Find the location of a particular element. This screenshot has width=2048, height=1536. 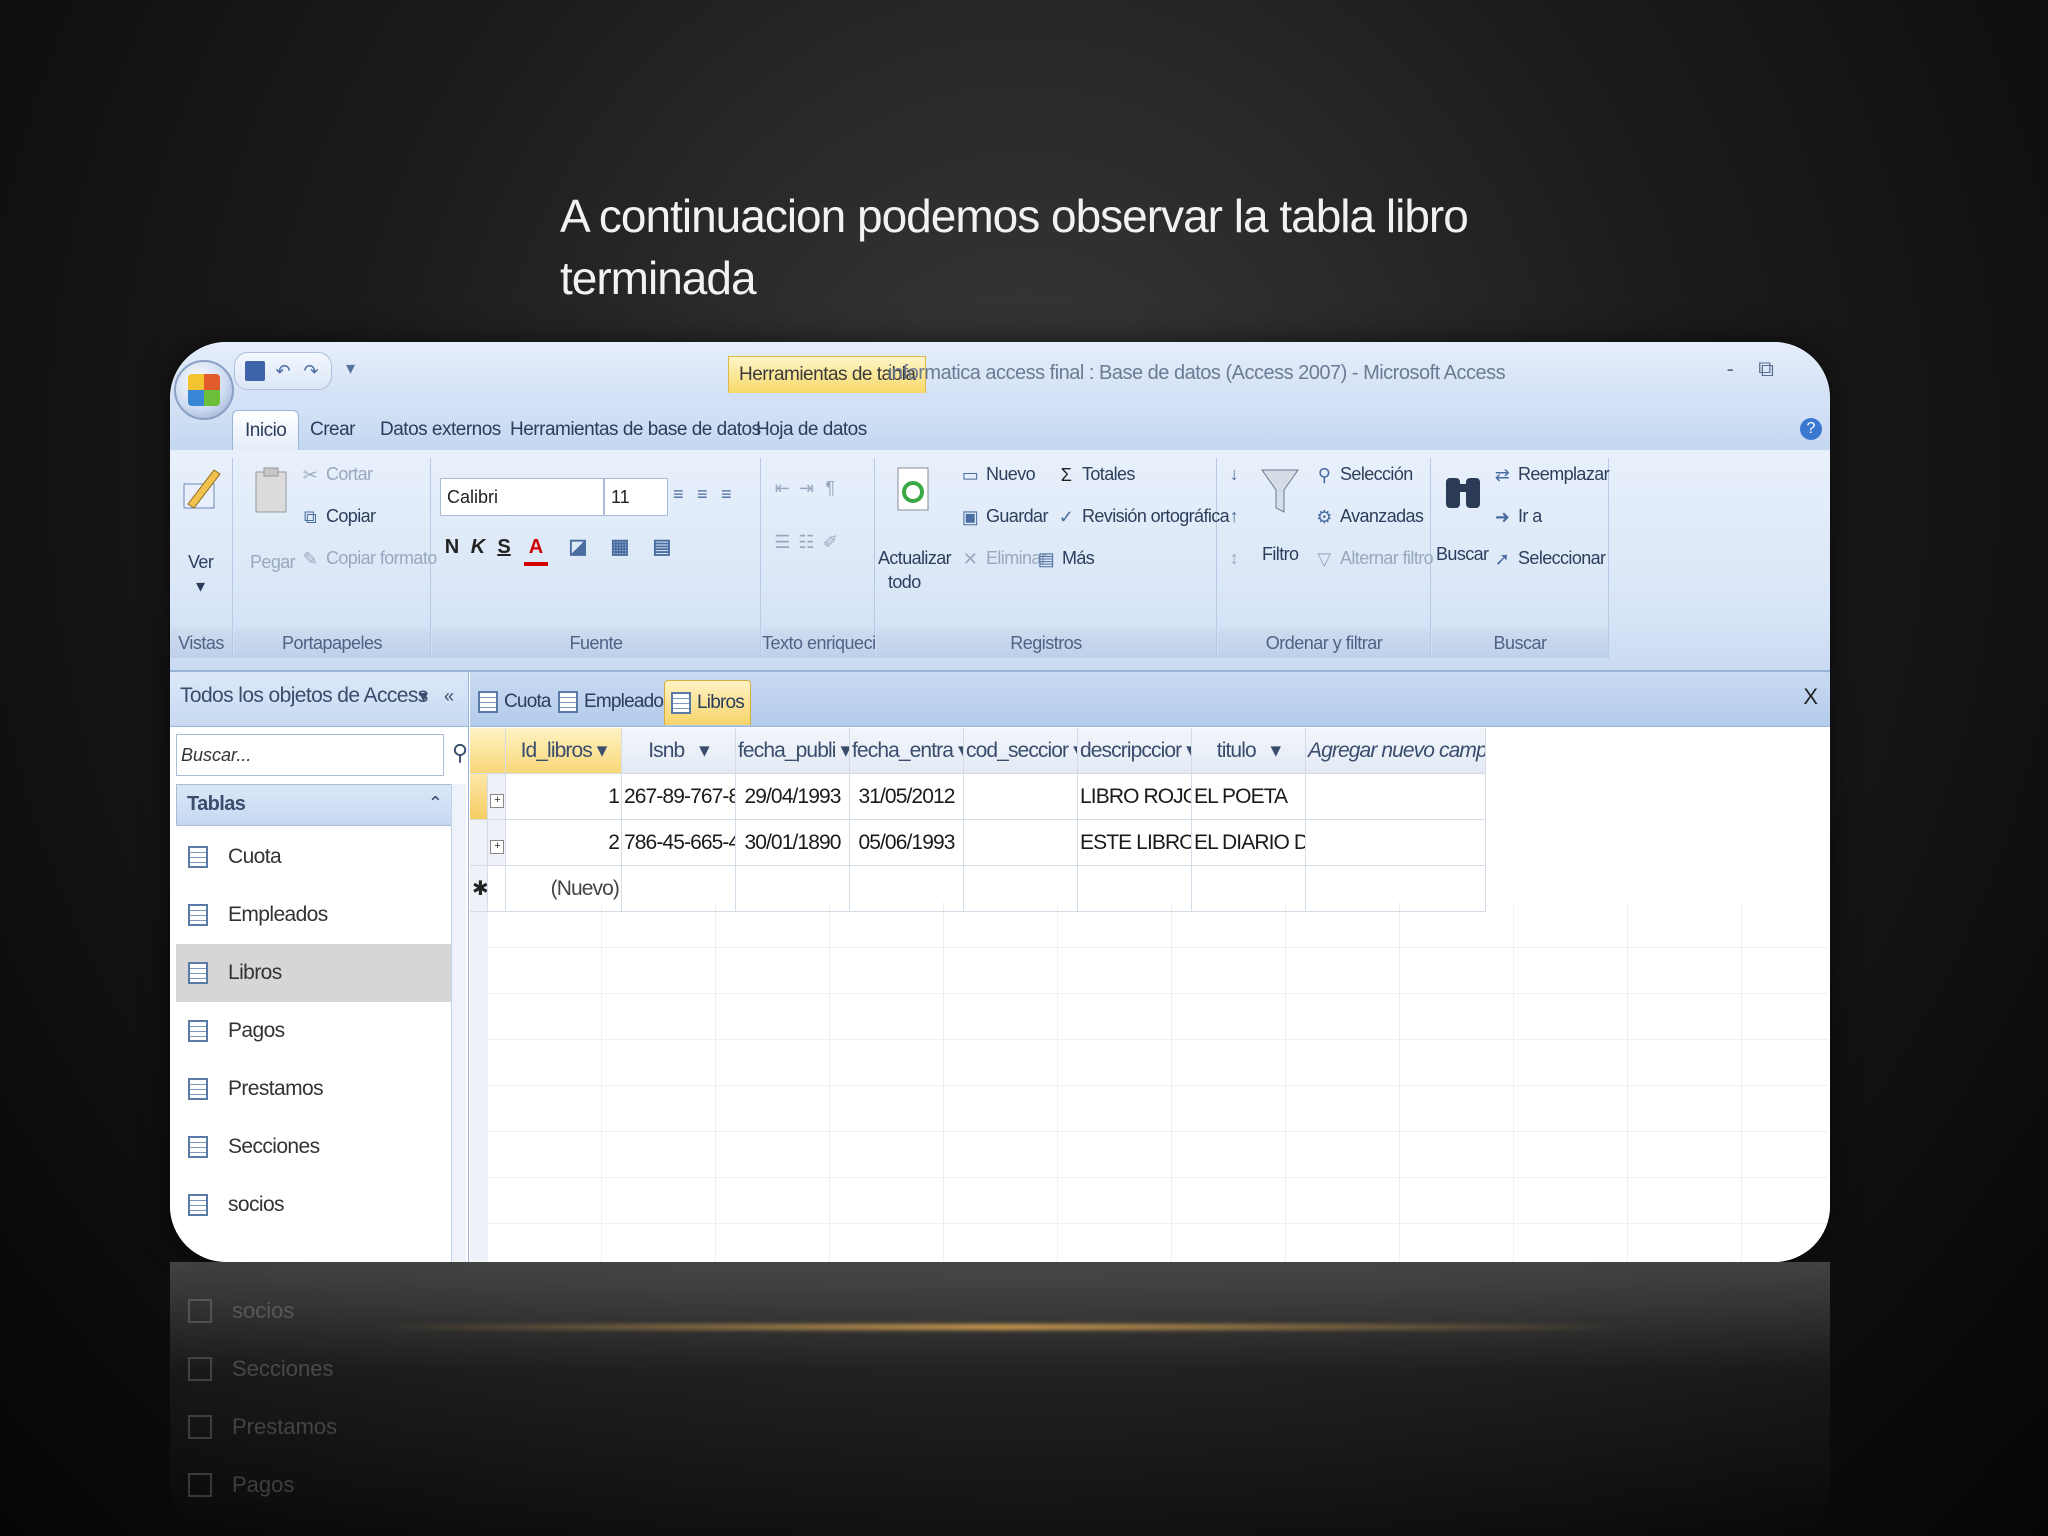

redo-icon: ↷ is located at coordinates (311, 371).